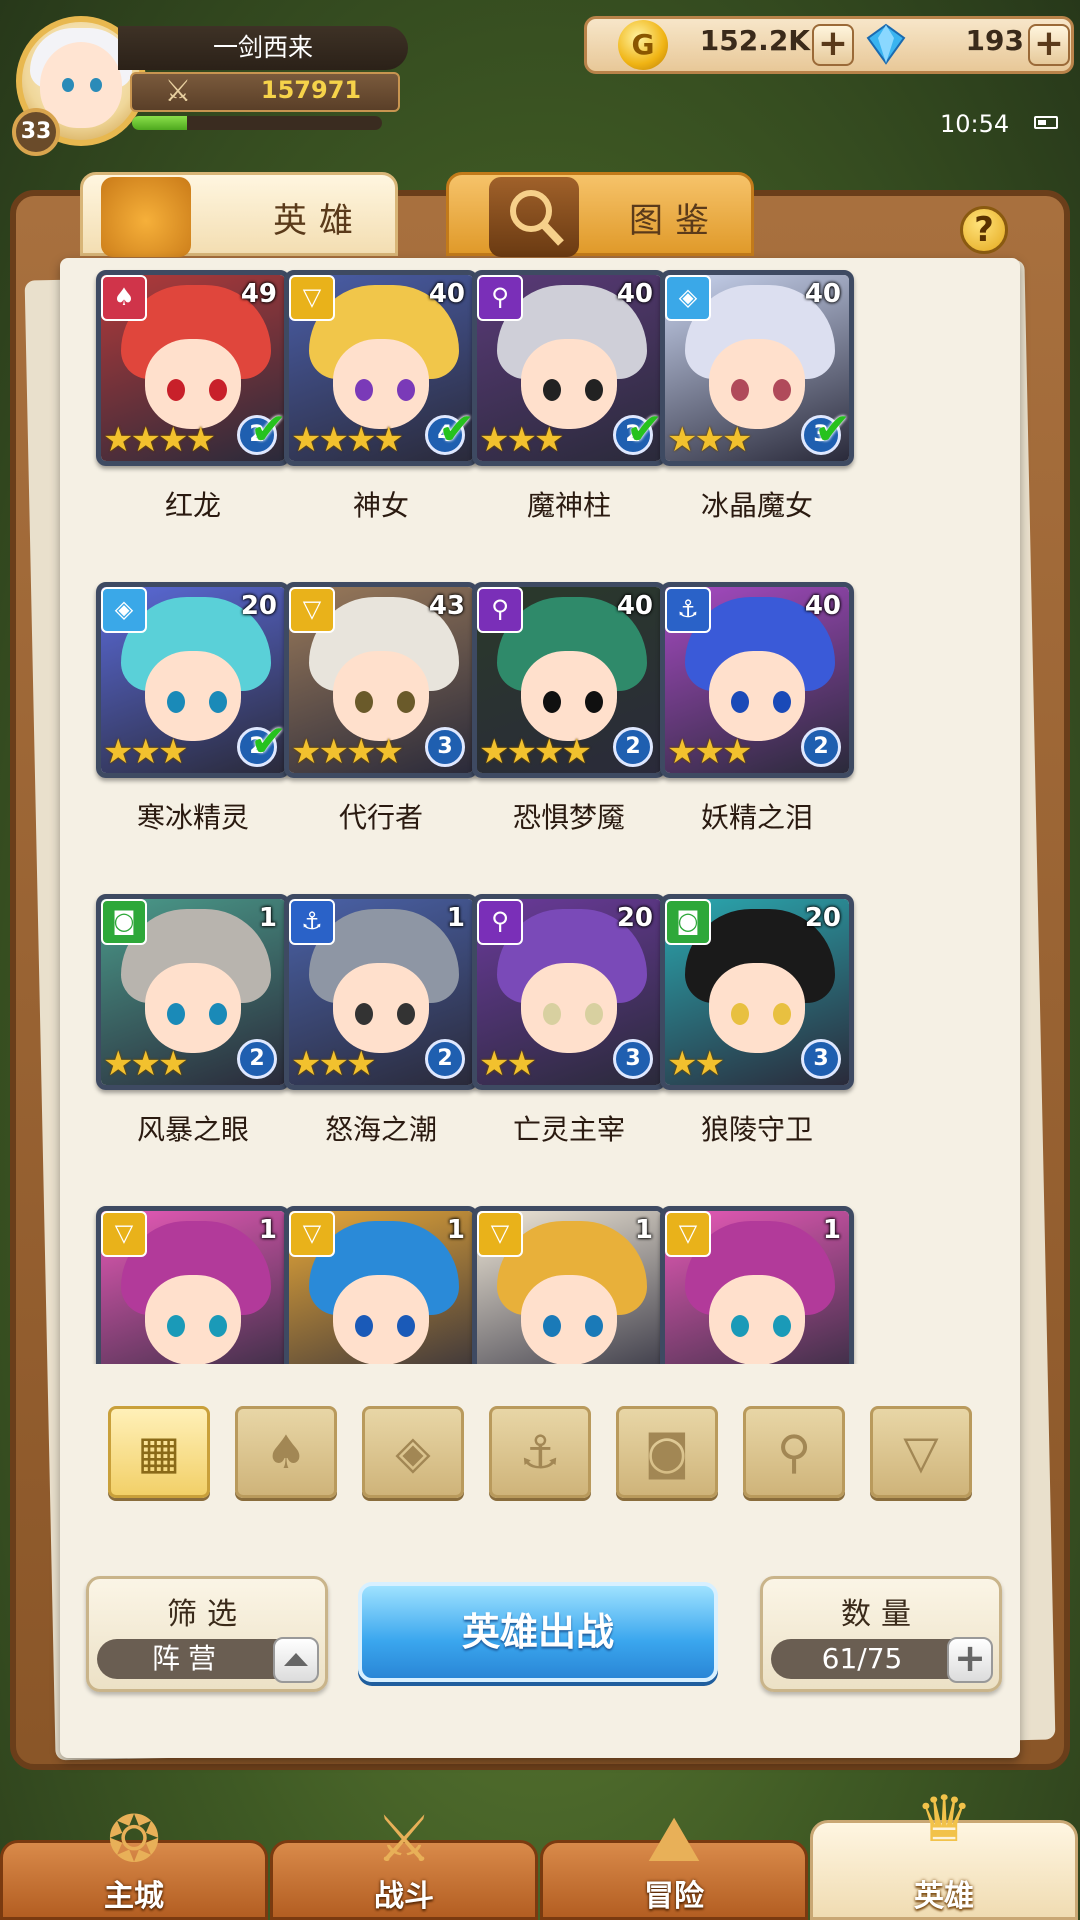  I want to click on fire-faction-icon: ♠, so click(124, 298).